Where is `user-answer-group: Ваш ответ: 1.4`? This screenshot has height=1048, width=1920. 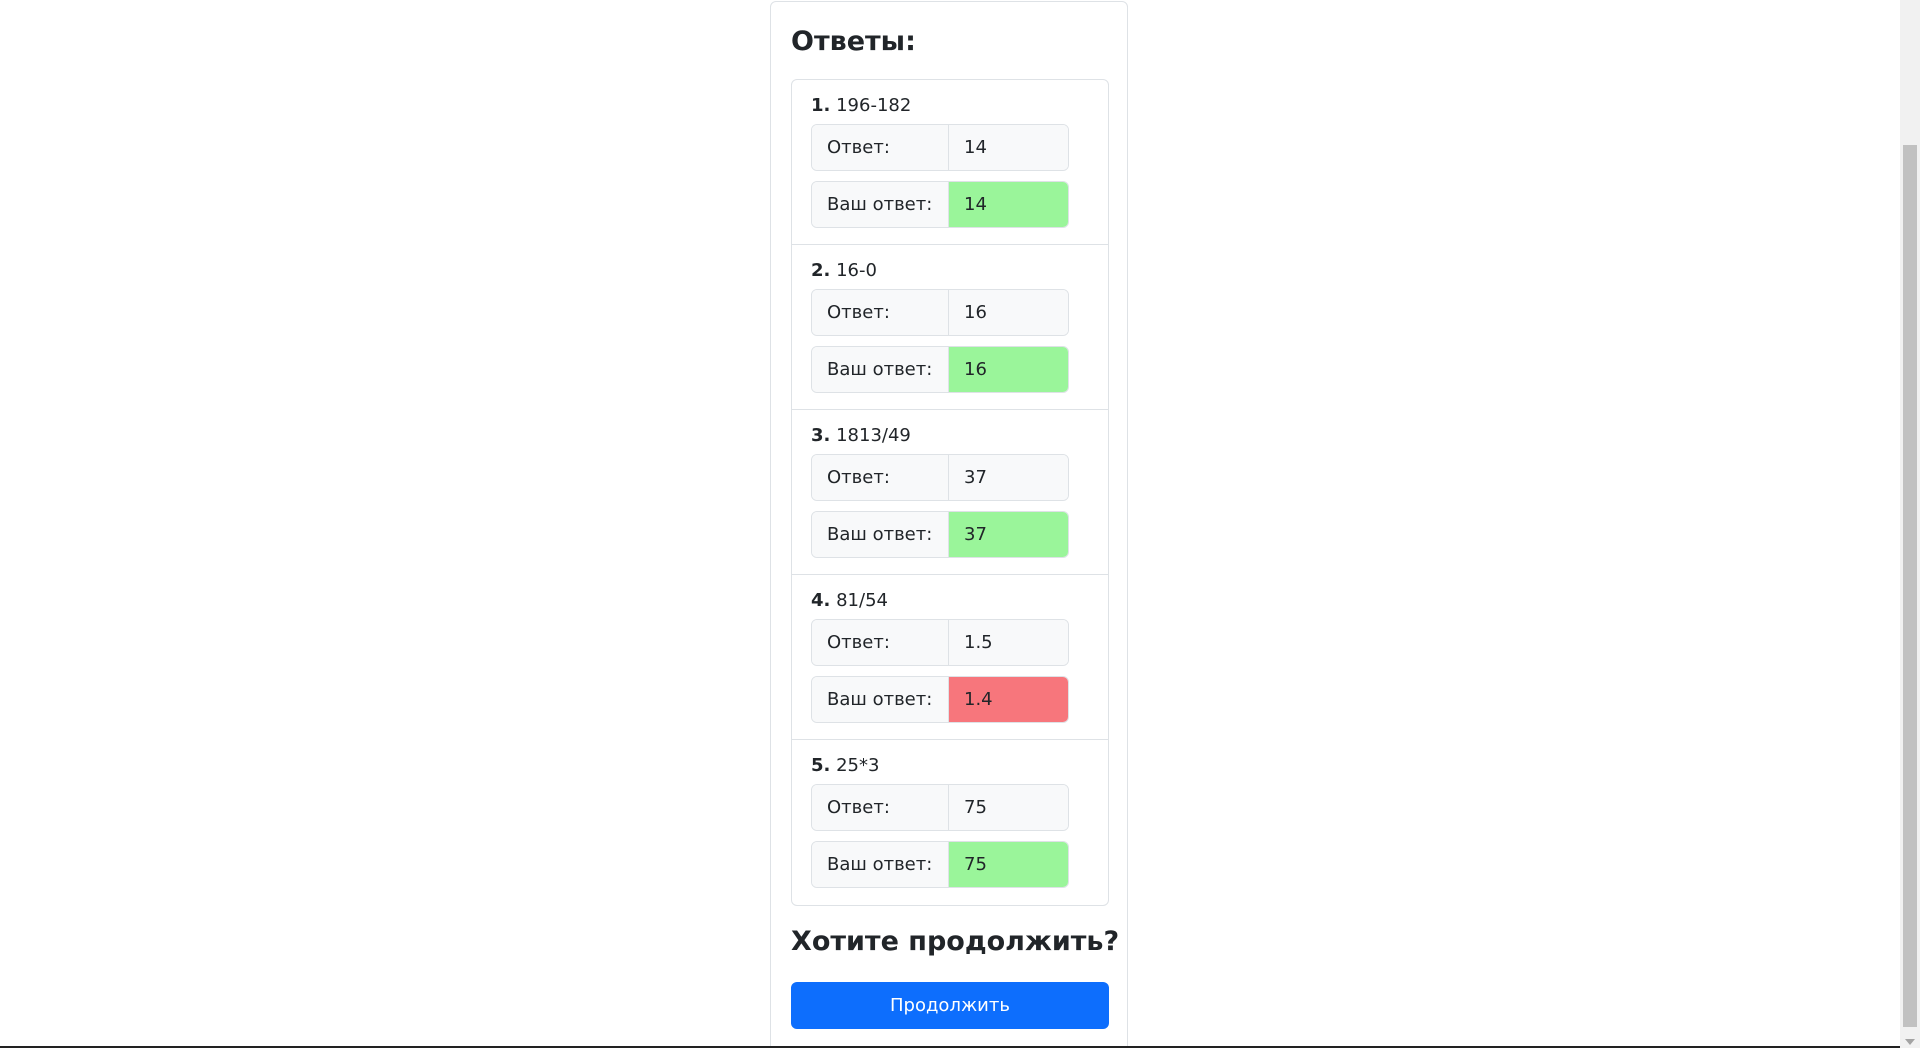
user-answer-group: Ваш ответ: 1.4 is located at coordinates (940, 699).